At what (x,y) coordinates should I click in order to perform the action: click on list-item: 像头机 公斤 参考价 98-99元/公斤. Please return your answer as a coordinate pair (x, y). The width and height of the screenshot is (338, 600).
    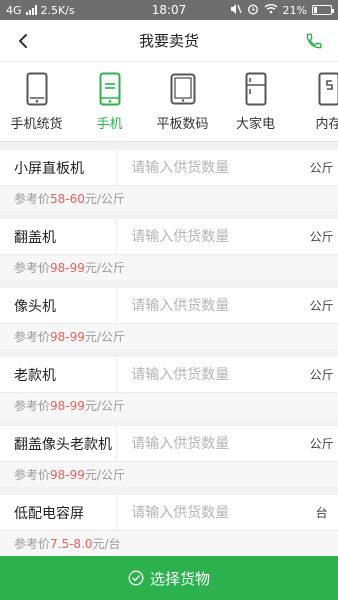
    Looking at the image, I should click on (169, 318).